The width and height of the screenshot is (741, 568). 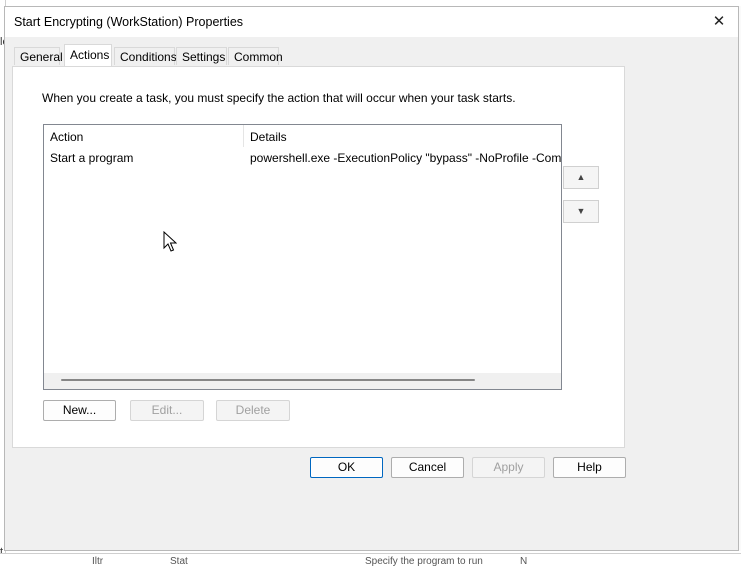 I want to click on close-button: ✕, so click(x=719, y=22).